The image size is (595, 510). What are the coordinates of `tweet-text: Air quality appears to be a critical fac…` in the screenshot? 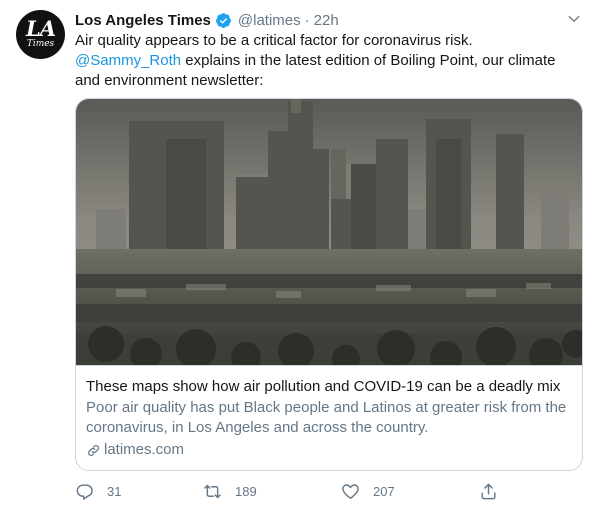 It's located at (327, 61).